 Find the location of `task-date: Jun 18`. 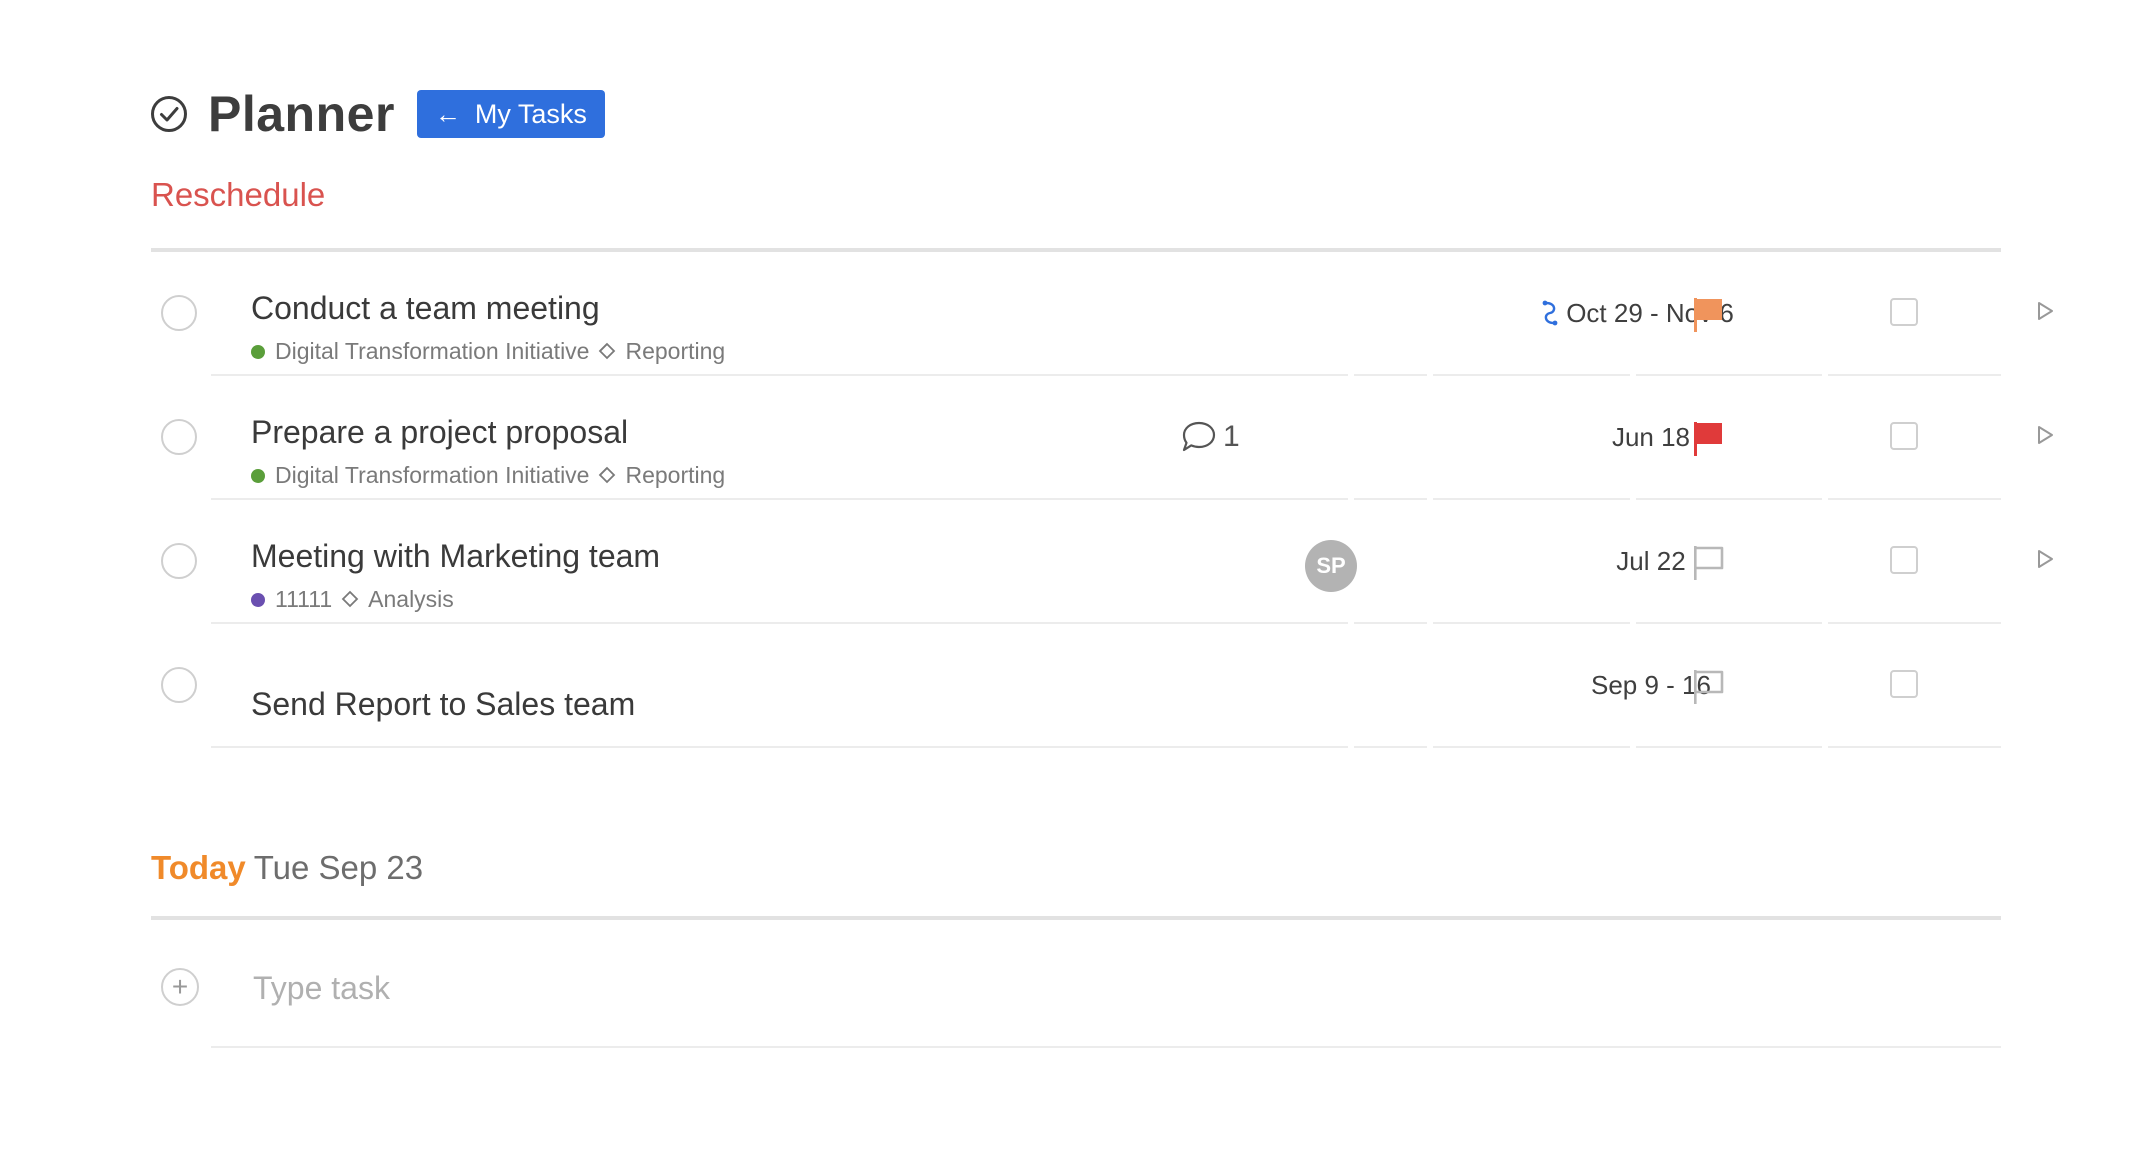

task-date: Jun 18 is located at coordinates (1651, 437).